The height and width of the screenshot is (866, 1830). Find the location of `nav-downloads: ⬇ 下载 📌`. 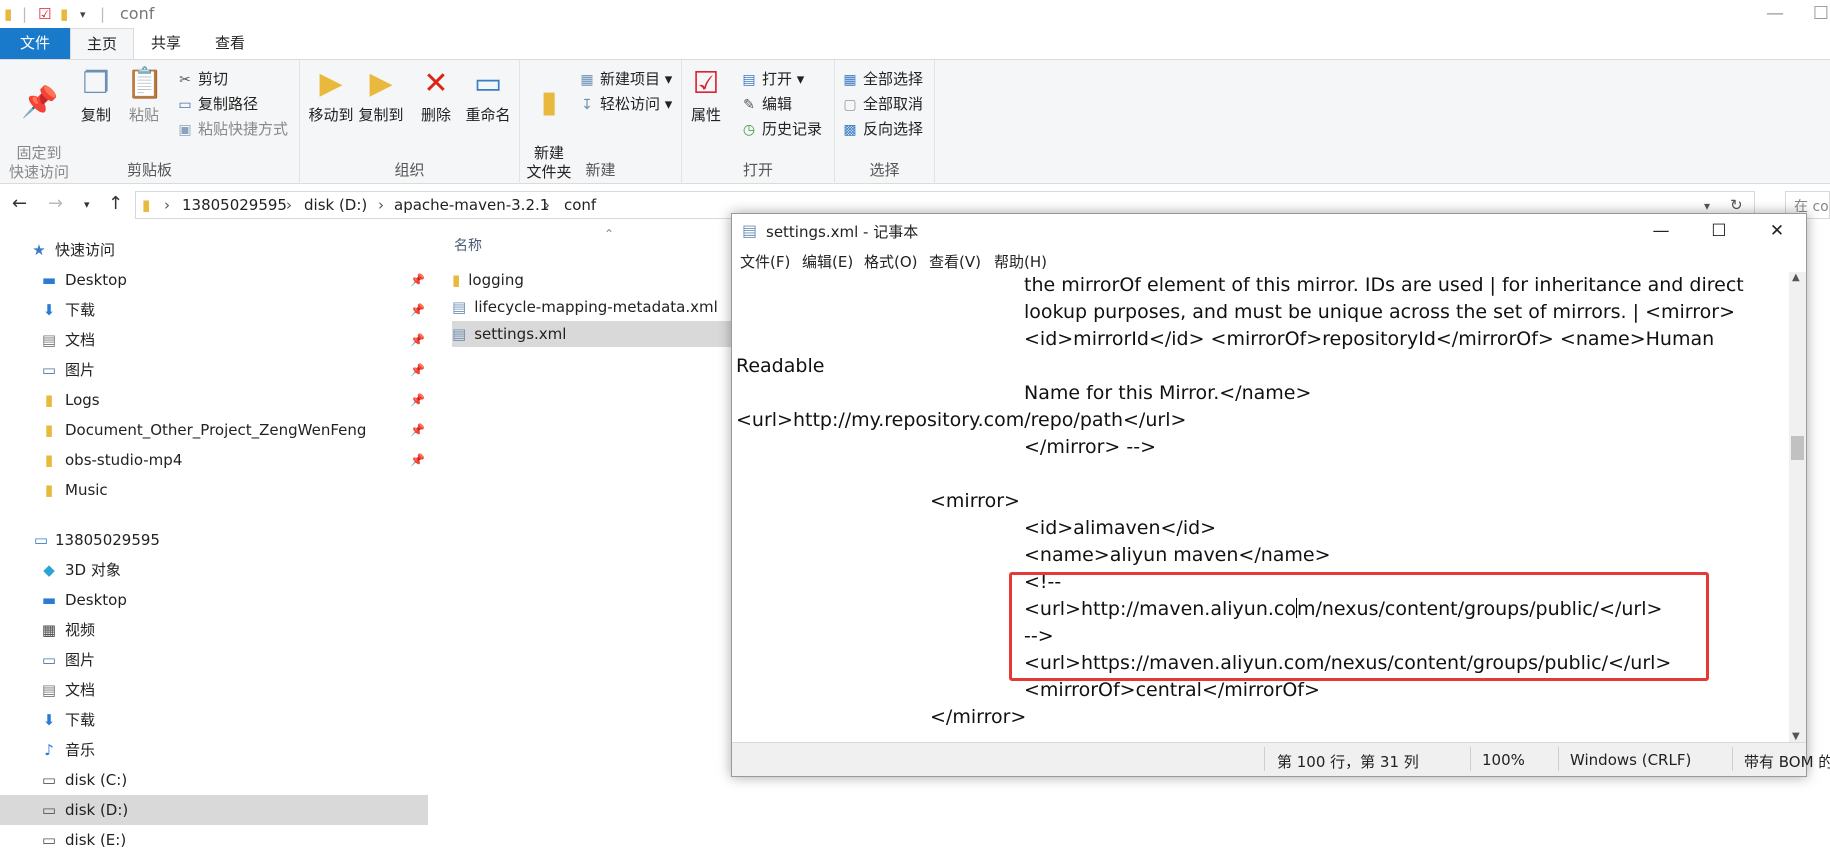

nav-downloads: ⬇ 下载 📌 is located at coordinates (214, 310).